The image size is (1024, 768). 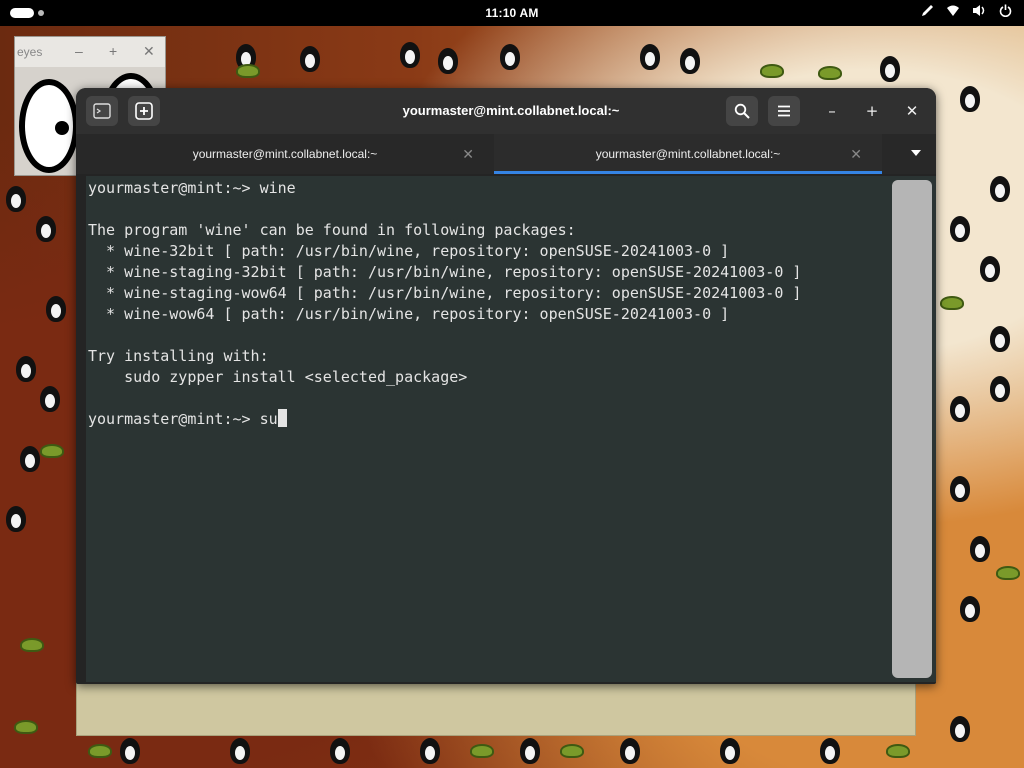 What do you see at coordinates (269, 419) in the screenshot?
I see `command-input: su` at bounding box center [269, 419].